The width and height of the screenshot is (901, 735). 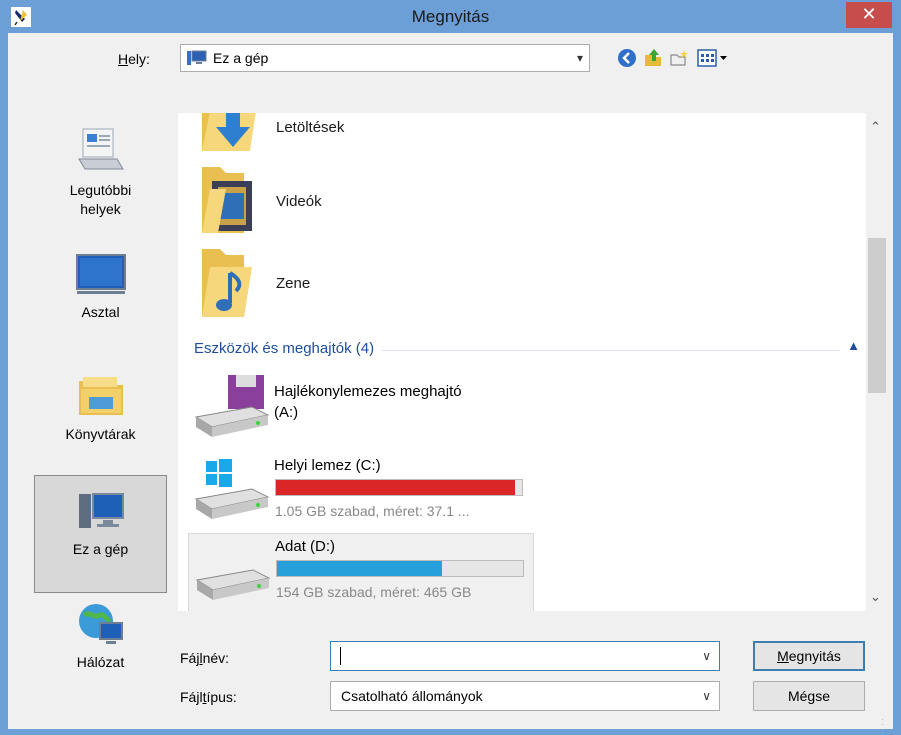 I want to click on filename-label: Fájlnév:, so click(x=204, y=658).